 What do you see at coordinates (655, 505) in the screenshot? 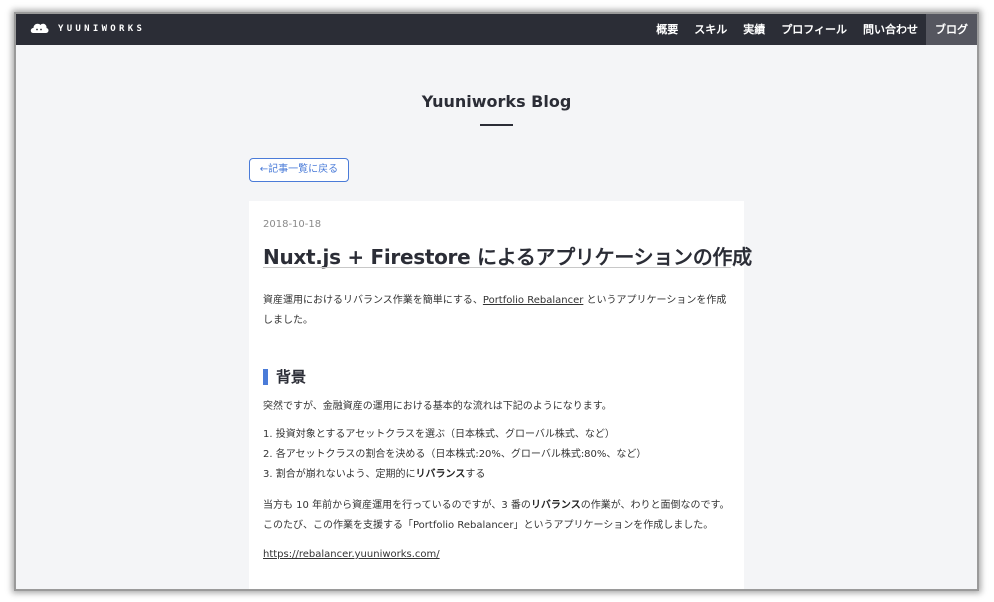
I see `para2-after: の作業が、わりと面倒なのです。` at bounding box center [655, 505].